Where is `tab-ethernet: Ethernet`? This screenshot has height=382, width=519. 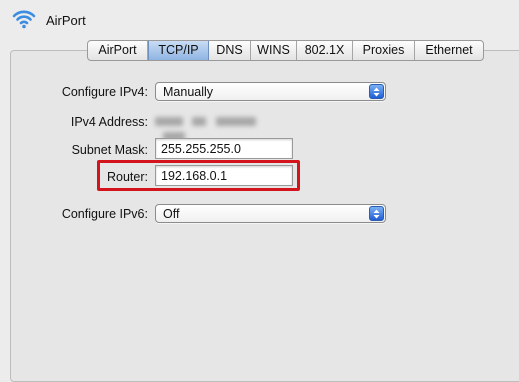 tab-ethernet: Ethernet is located at coordinates (449, 50).